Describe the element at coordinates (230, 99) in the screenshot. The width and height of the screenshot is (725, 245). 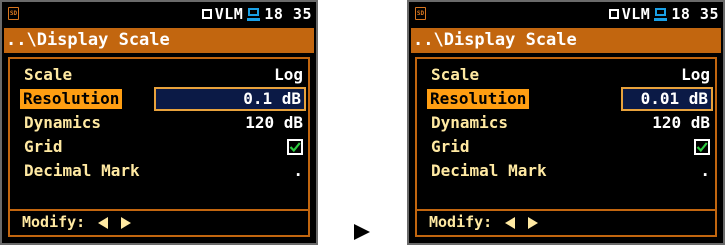
I see `resolution-value-field: 0.1 dB` at that location.